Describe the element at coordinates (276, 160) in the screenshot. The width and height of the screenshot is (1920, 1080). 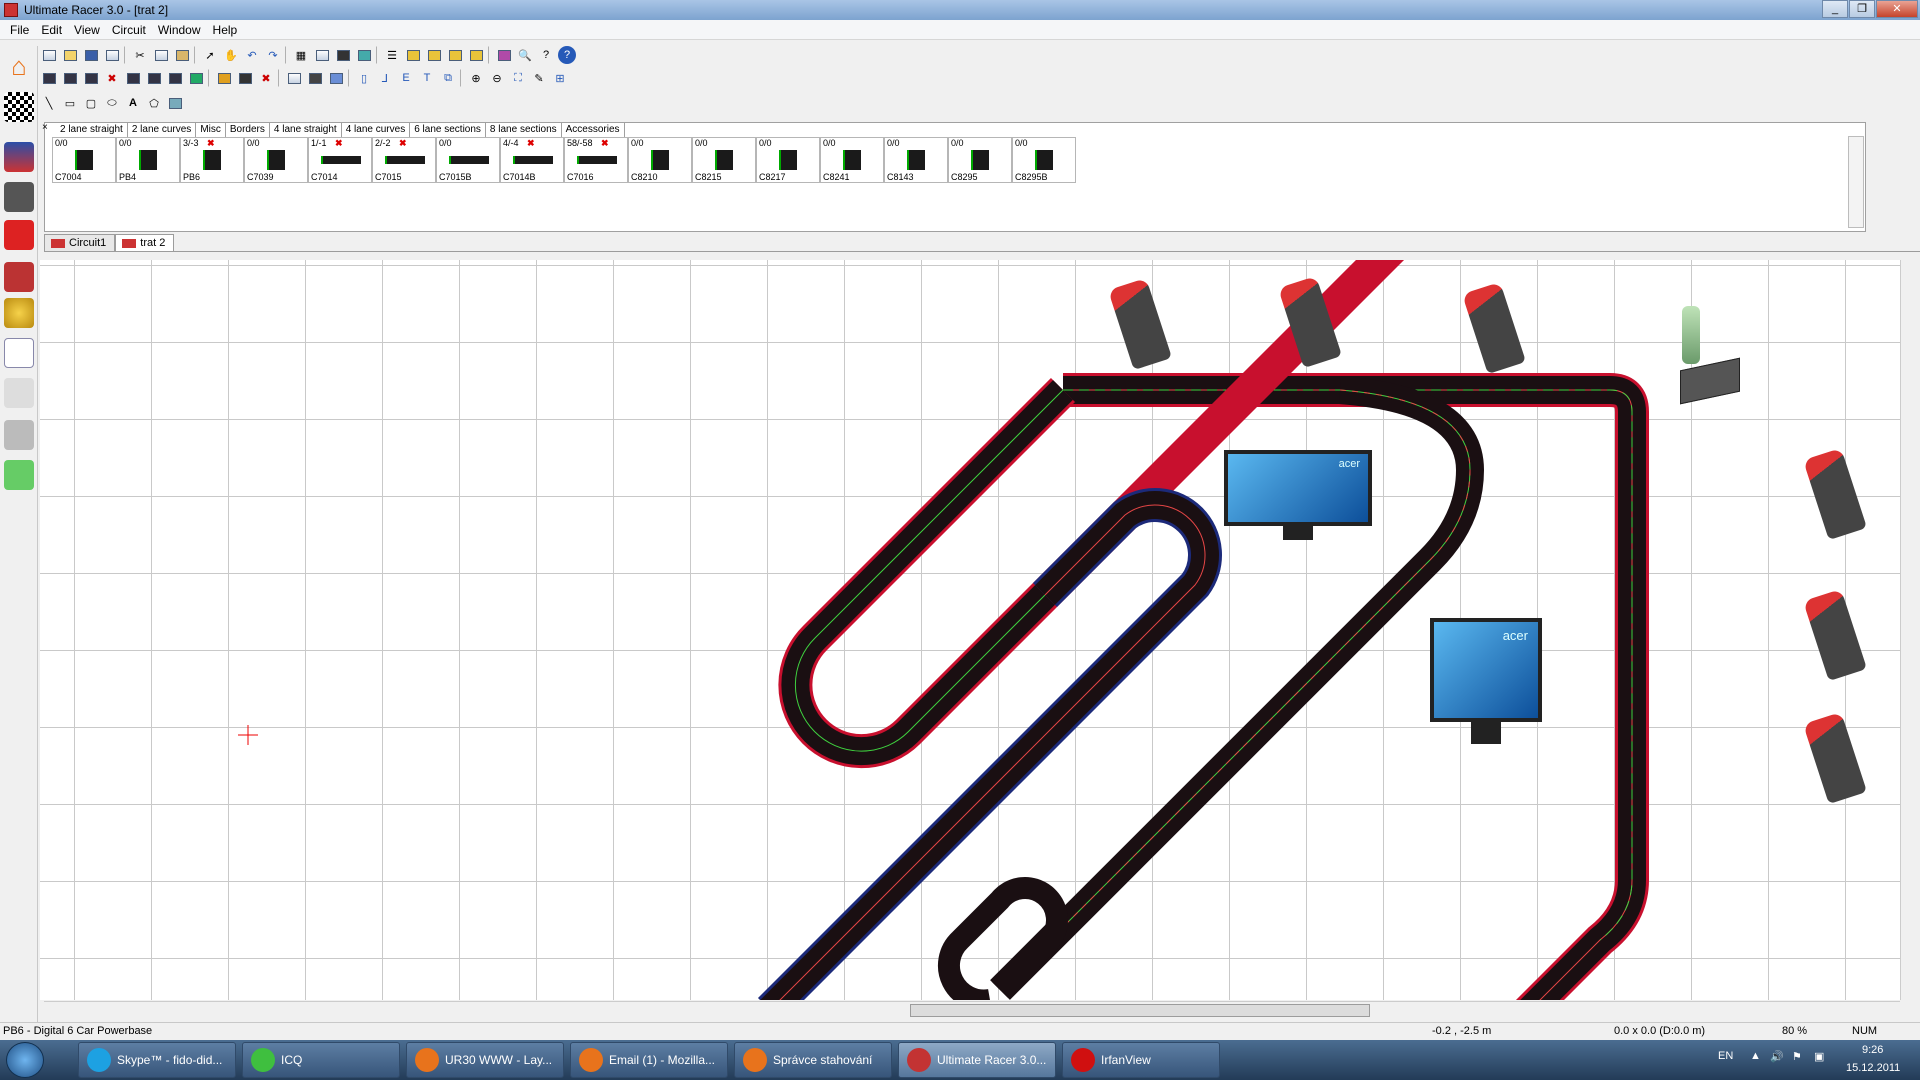
I see `palette-piece: 0/0 C7039` at that location.